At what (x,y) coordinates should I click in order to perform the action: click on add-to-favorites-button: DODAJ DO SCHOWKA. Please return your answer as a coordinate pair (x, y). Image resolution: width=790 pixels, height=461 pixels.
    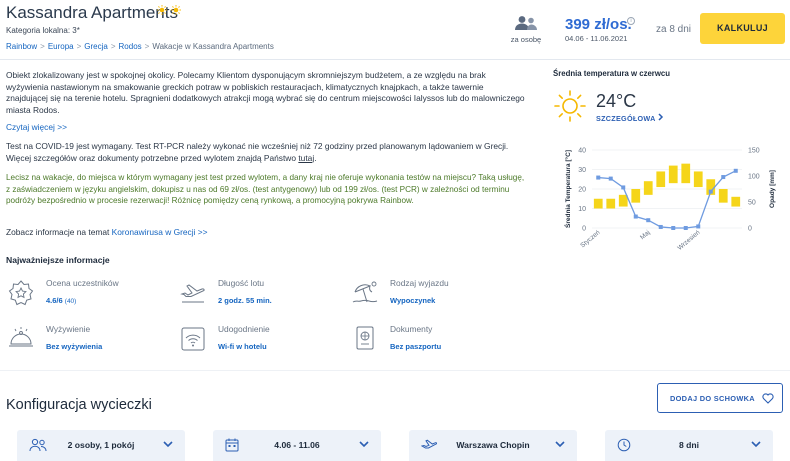
    Looking at the image, I should click on (720, 398).